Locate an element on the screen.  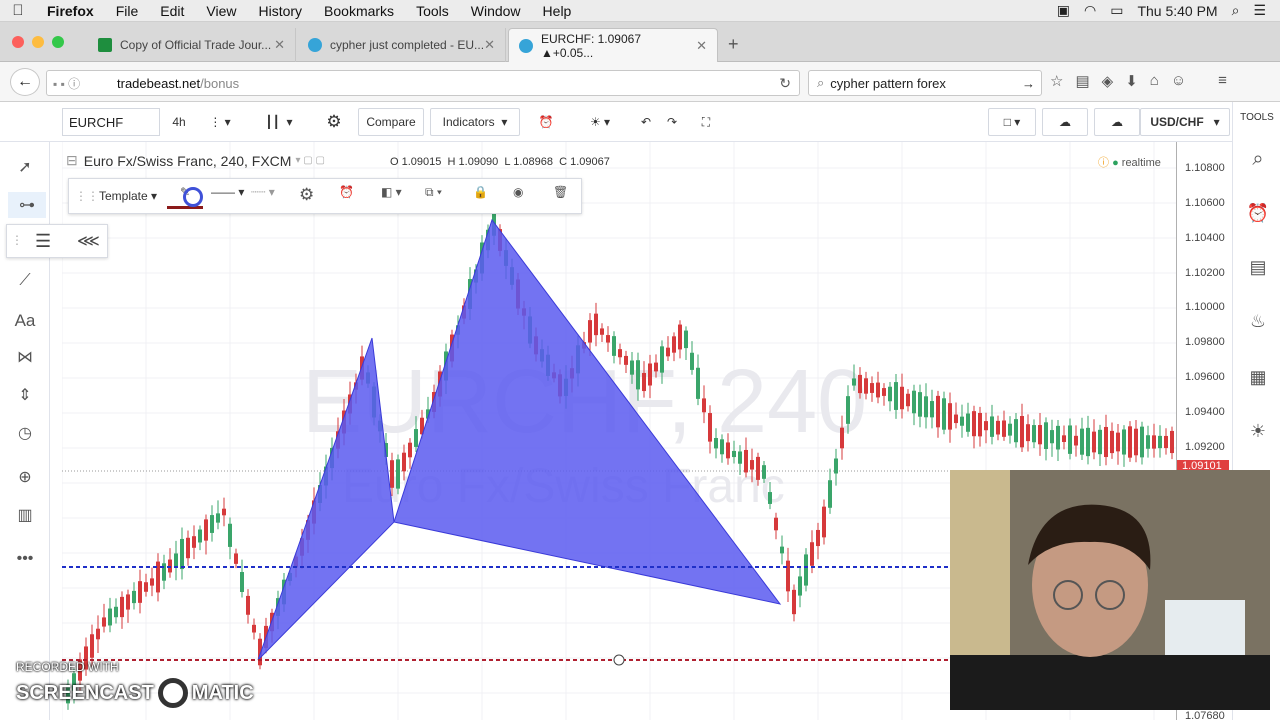
chart-settings-button: ⚙ is located at coordinates (334, 122).